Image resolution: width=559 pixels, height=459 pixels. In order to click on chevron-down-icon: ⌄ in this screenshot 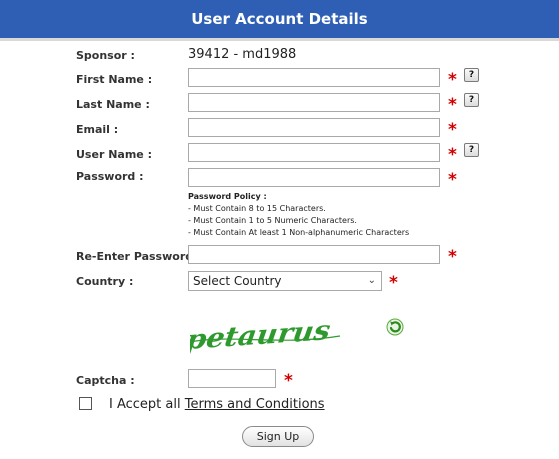, I will do `click(371, 280)`.